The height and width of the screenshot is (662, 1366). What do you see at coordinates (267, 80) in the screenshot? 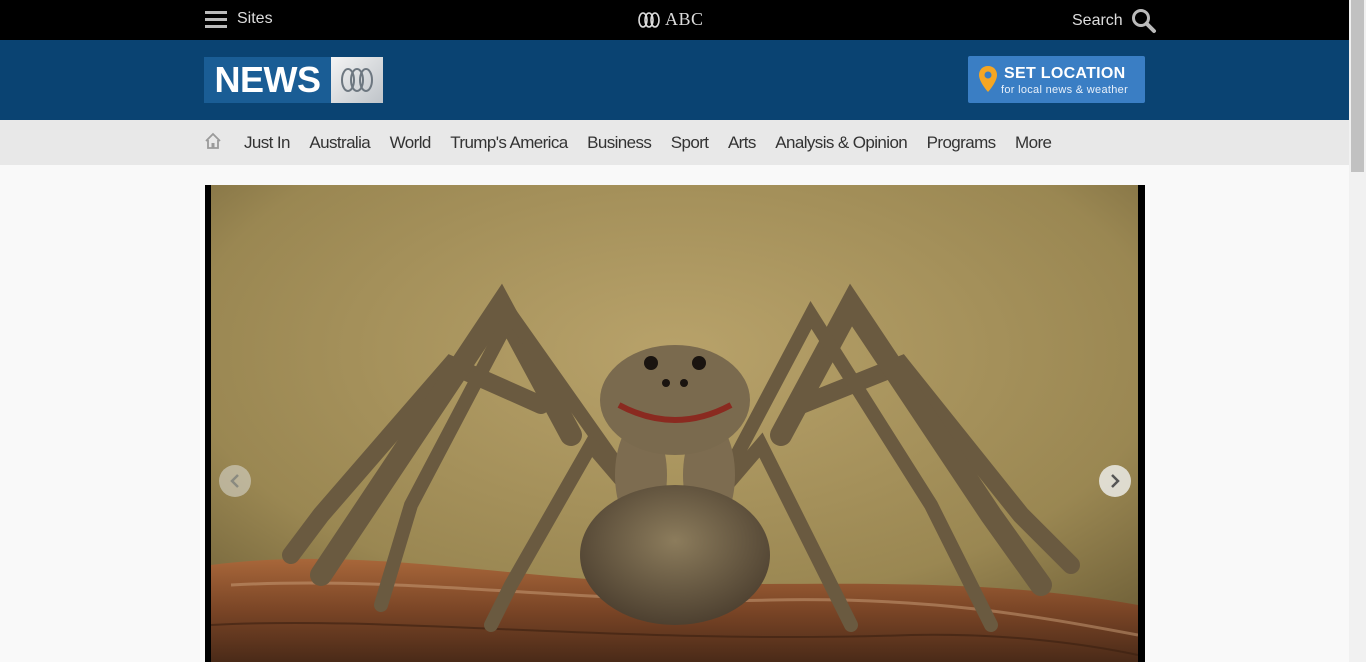
I see `news-logo-text: NEWS` at bounding box center [267, 80].